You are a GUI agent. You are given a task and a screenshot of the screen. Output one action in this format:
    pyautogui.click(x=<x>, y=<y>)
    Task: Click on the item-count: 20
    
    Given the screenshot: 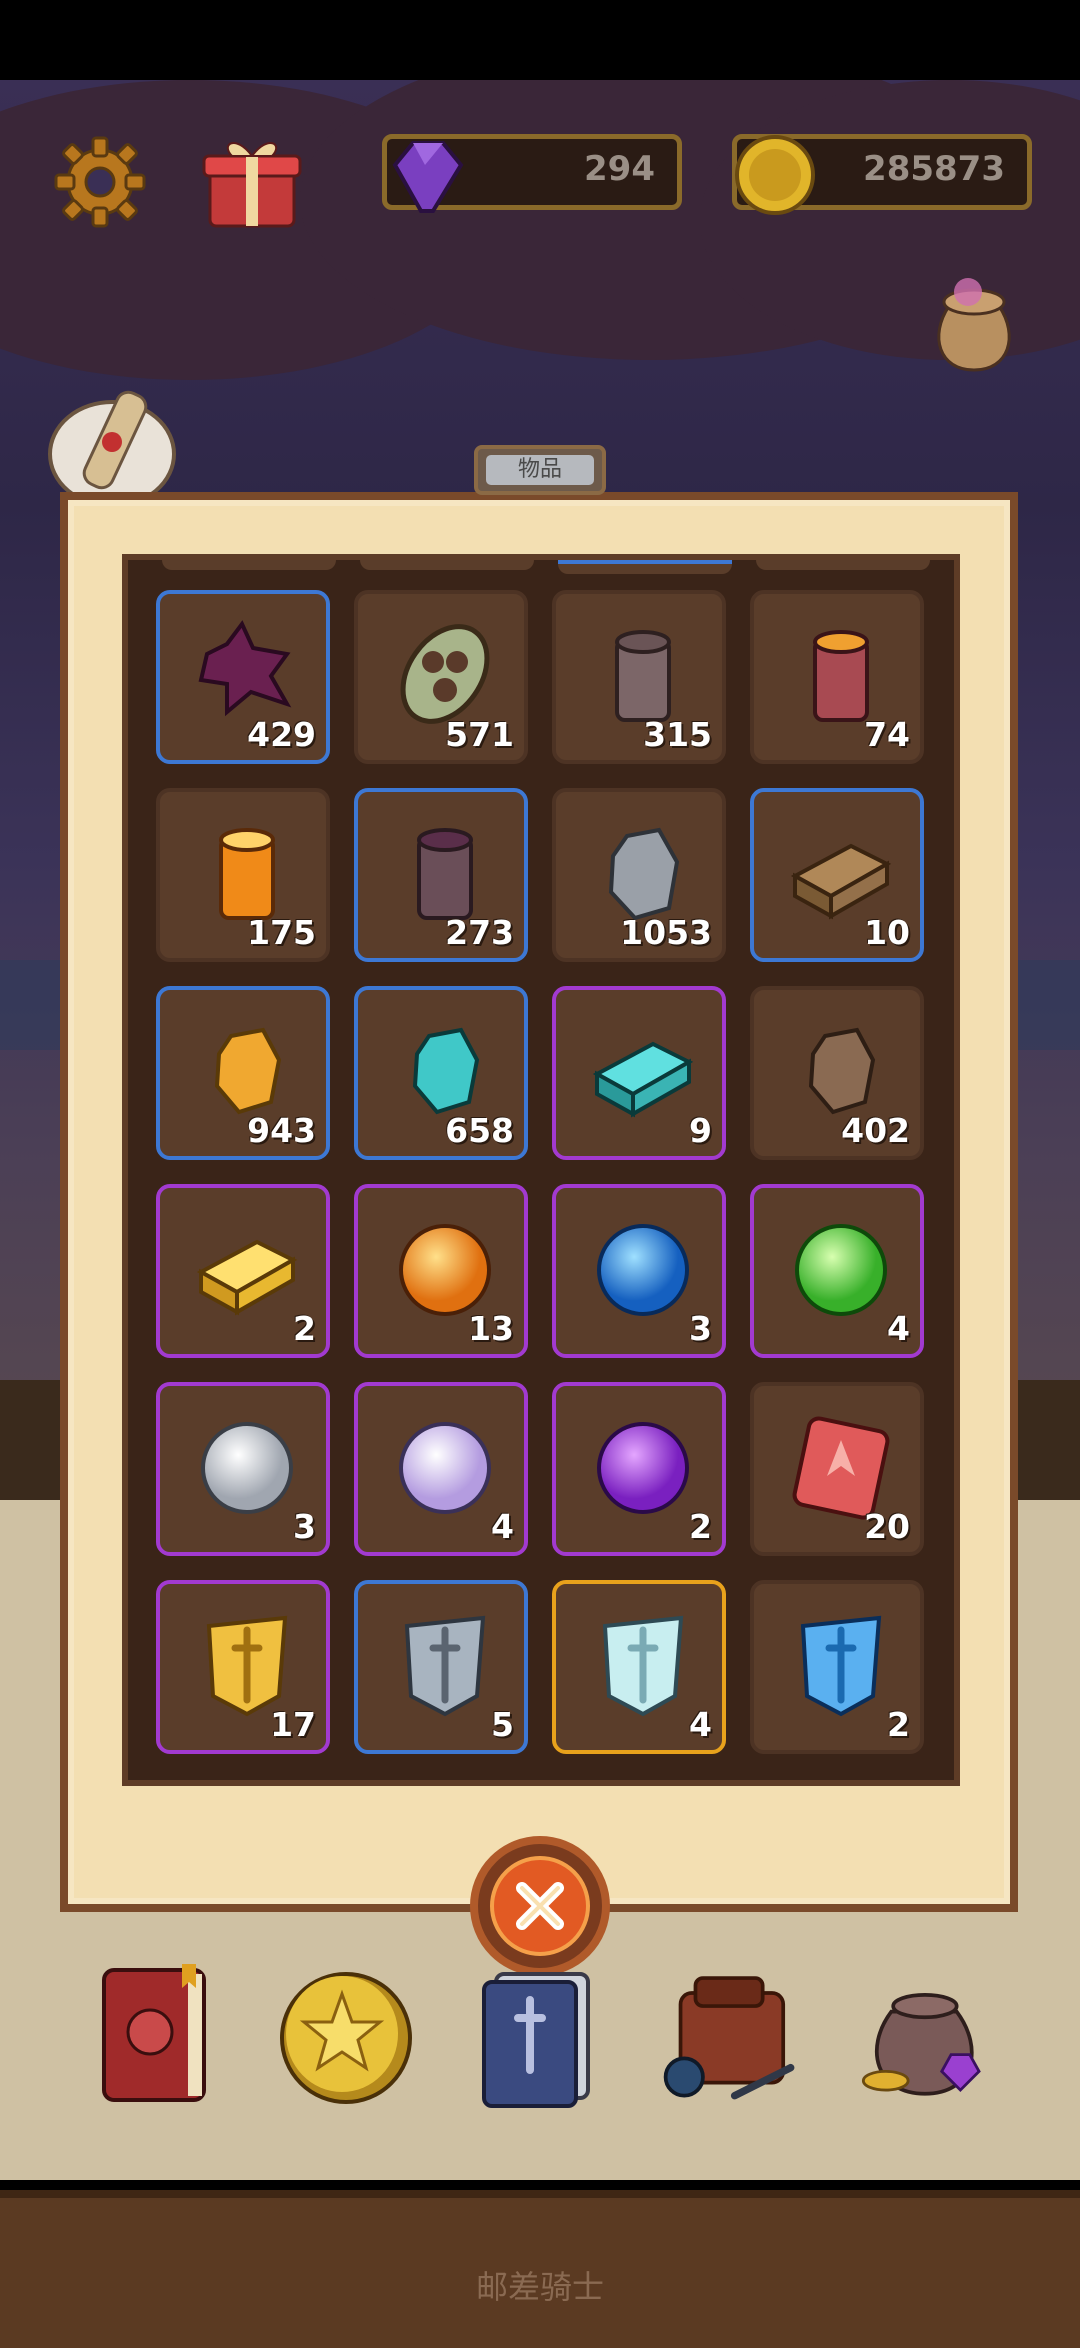 What is the action you would take?
    pyautogui.click(x=887, y=1526)
    